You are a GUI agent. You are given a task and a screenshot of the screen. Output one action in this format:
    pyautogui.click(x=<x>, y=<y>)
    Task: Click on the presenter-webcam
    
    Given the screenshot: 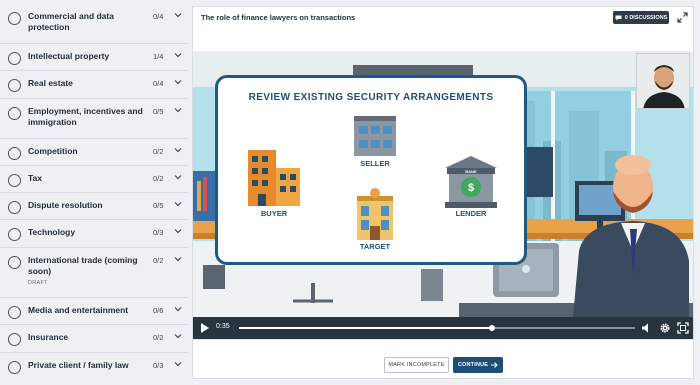 What is the action you would take?
    pyautogui.click(x=663, y=81)
    